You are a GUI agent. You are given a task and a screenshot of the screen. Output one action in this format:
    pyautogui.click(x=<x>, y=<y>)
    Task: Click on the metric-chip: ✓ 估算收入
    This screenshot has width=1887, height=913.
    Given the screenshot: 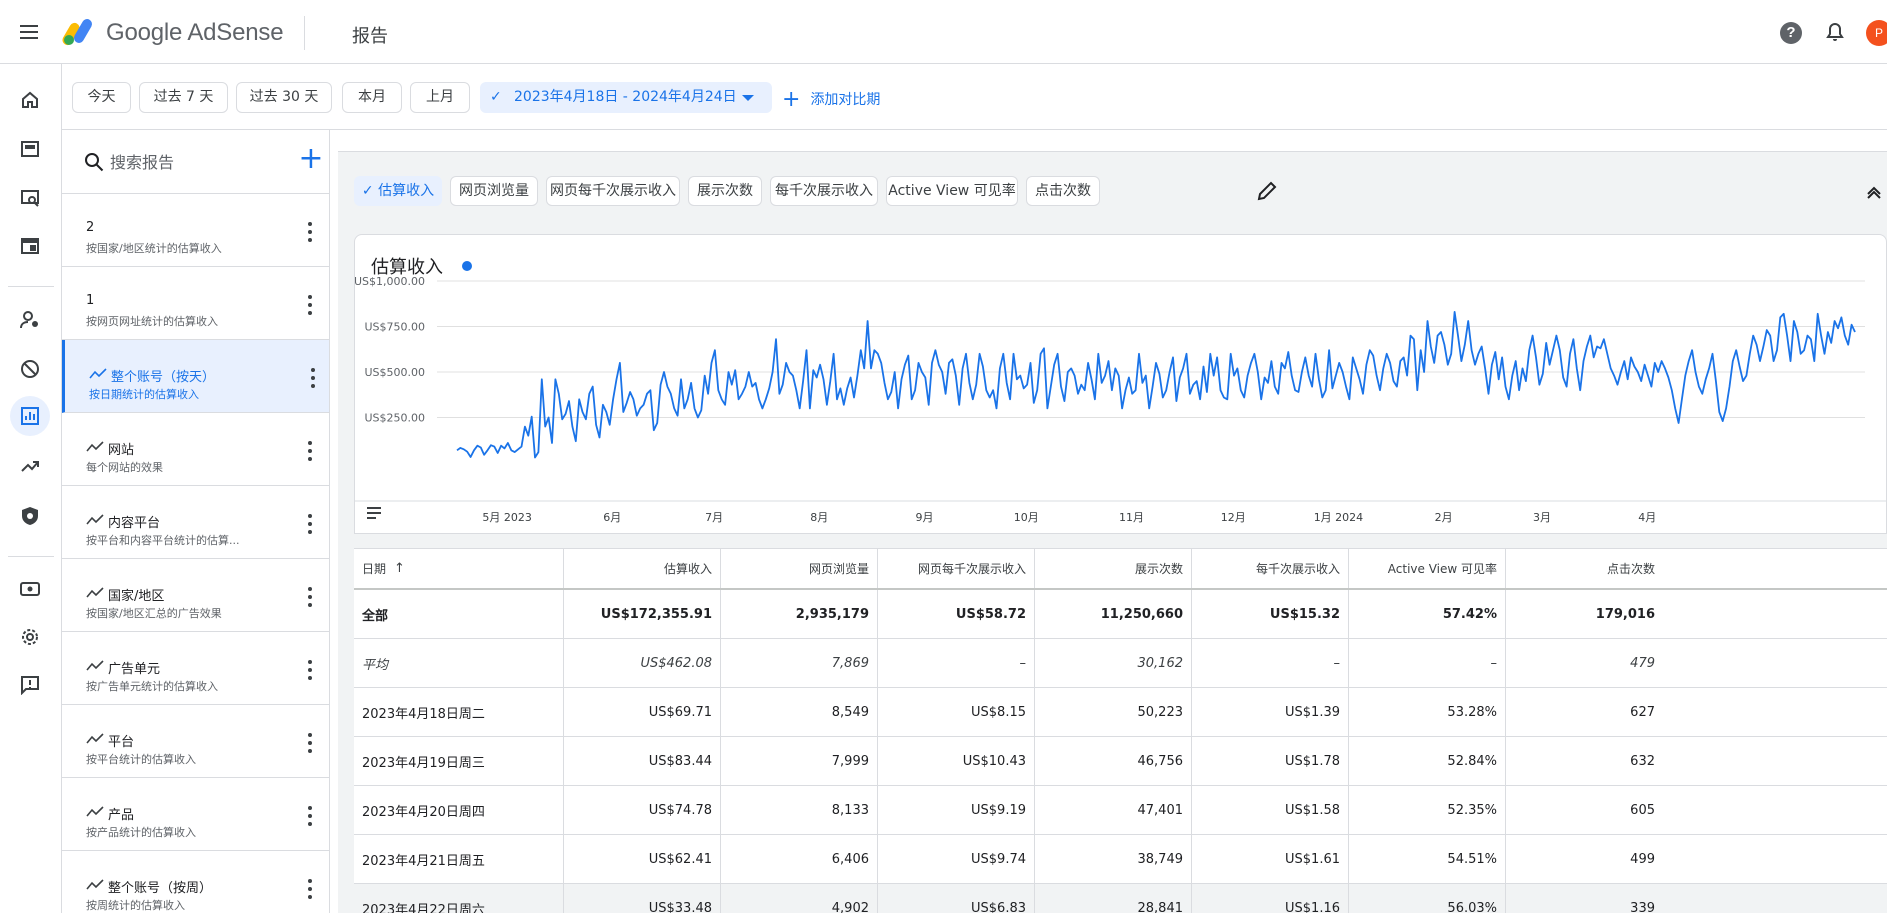 What is the action you would take?
    pyautogui.click(x=398, y=191)
    